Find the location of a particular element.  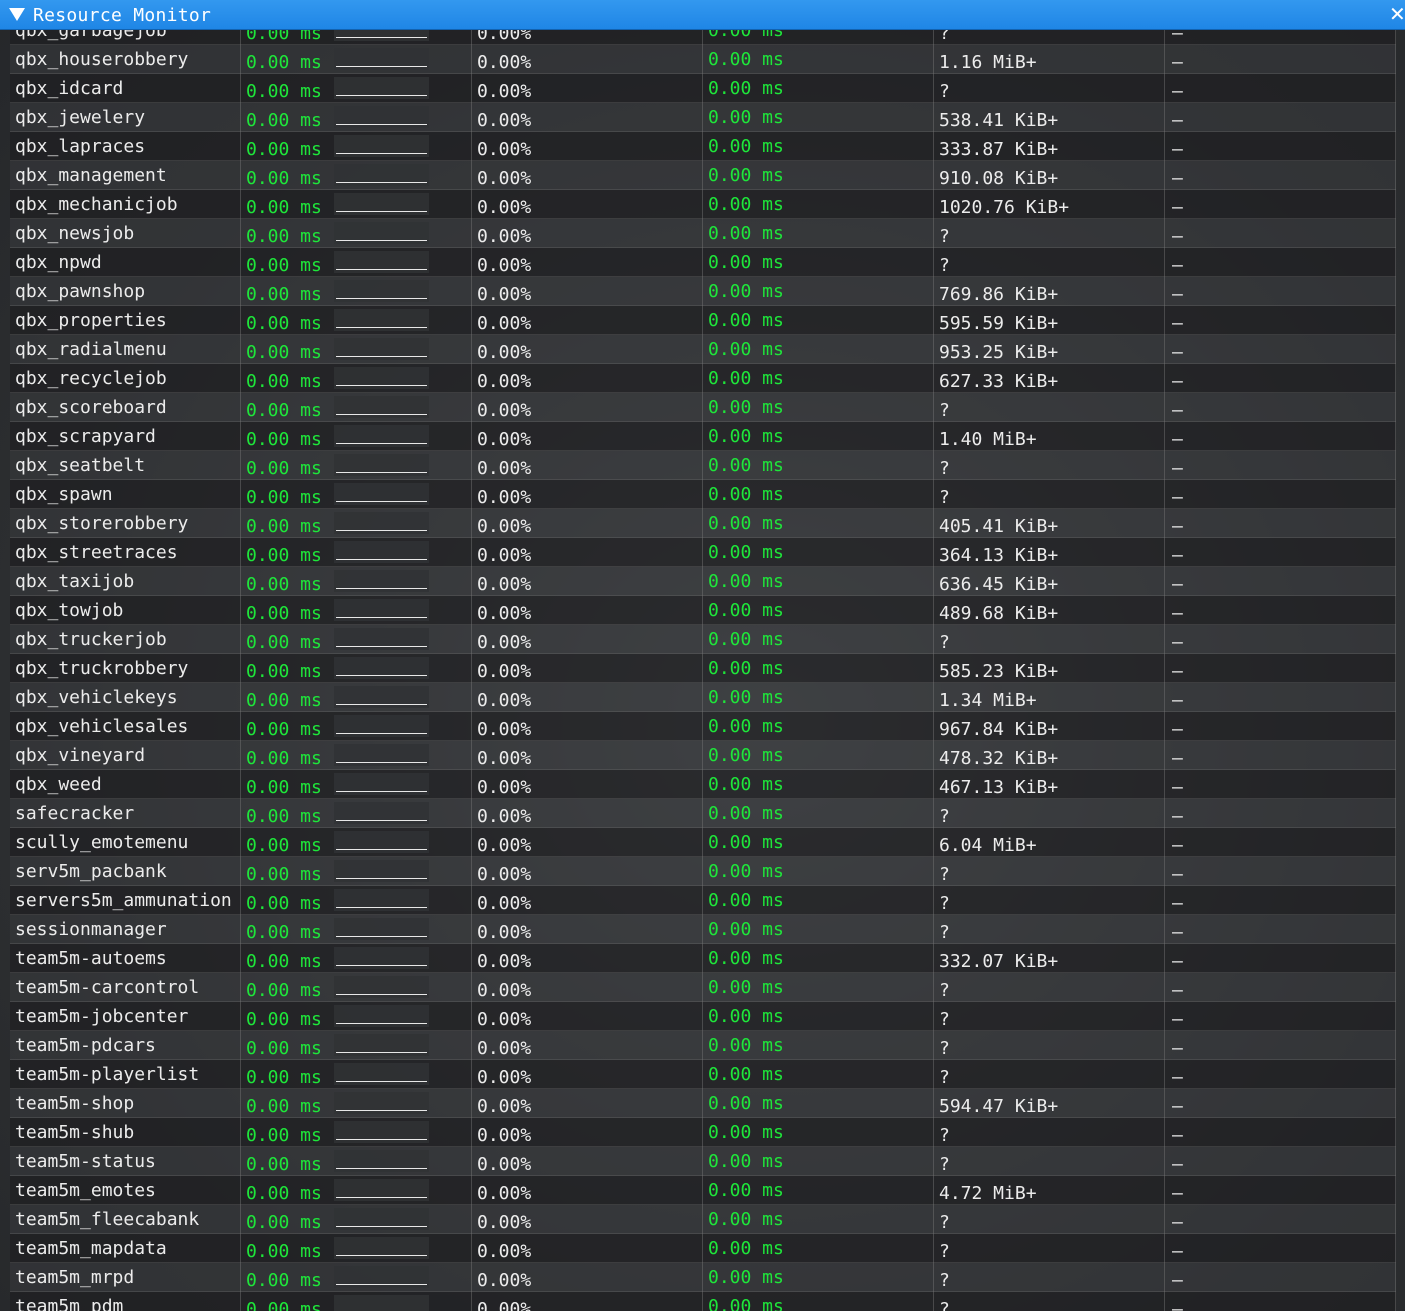

table-row: qbx_truckerjob 0.00 ms 0.00% 0.00 ms ? – is located at coordinates (703, 639).